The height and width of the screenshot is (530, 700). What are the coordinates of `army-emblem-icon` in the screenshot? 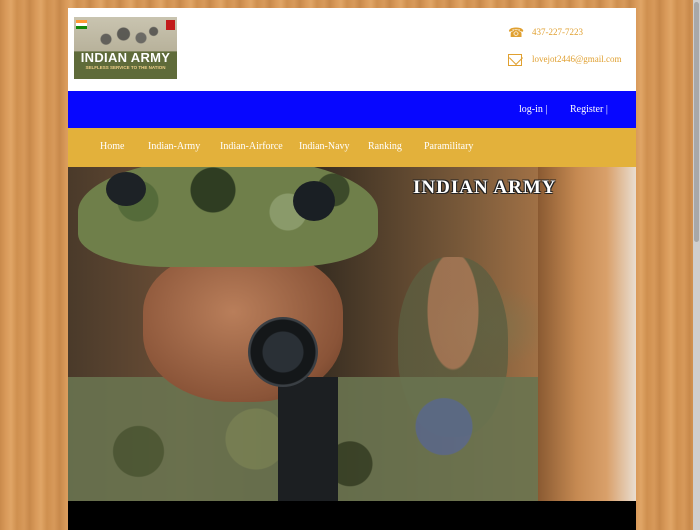 It's located at (170, 25).